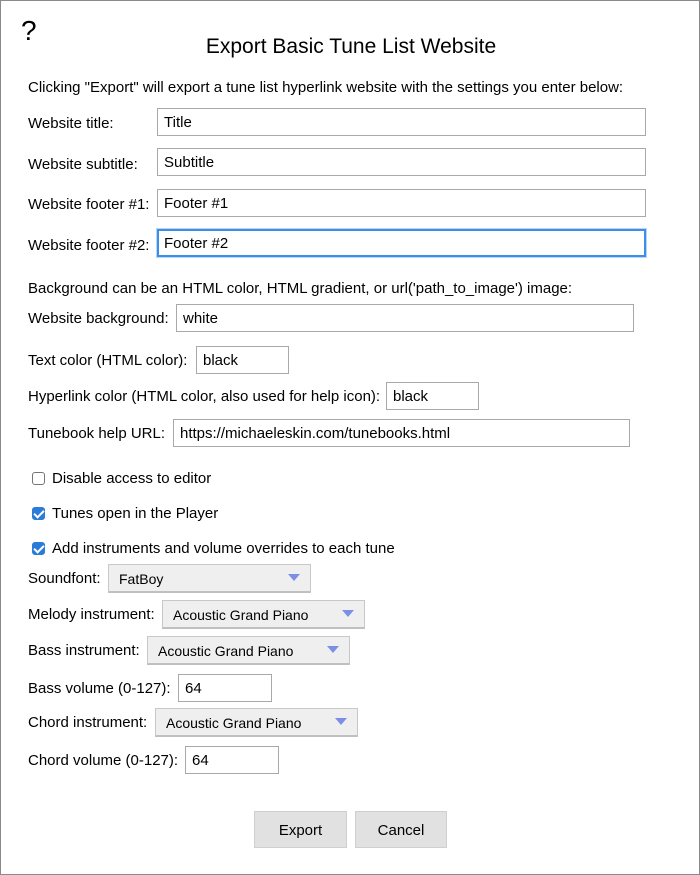  What do you see at coordinates (132, 478) in the screenshot?
I see `disable-editor-label: Disable access to editor` at bounding box center [132, 478].